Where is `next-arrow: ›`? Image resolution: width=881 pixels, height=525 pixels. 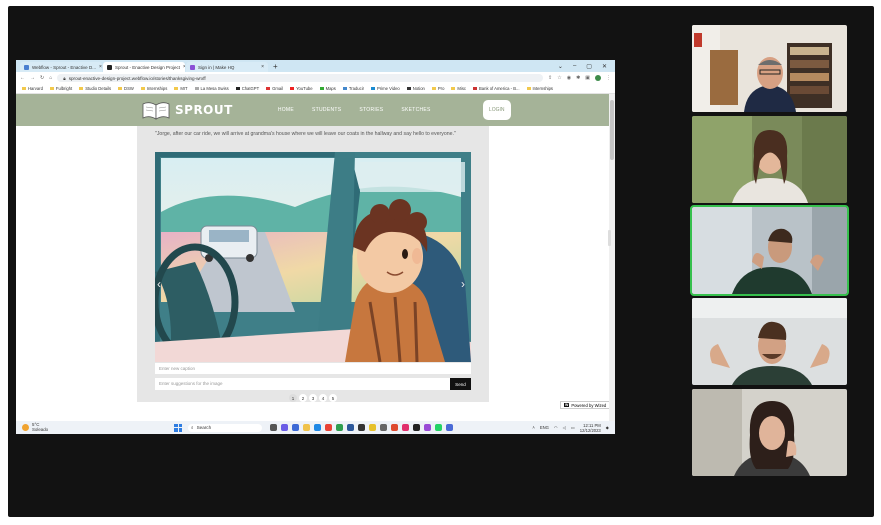
next-arrow: › is located at coordinates (463, 284).